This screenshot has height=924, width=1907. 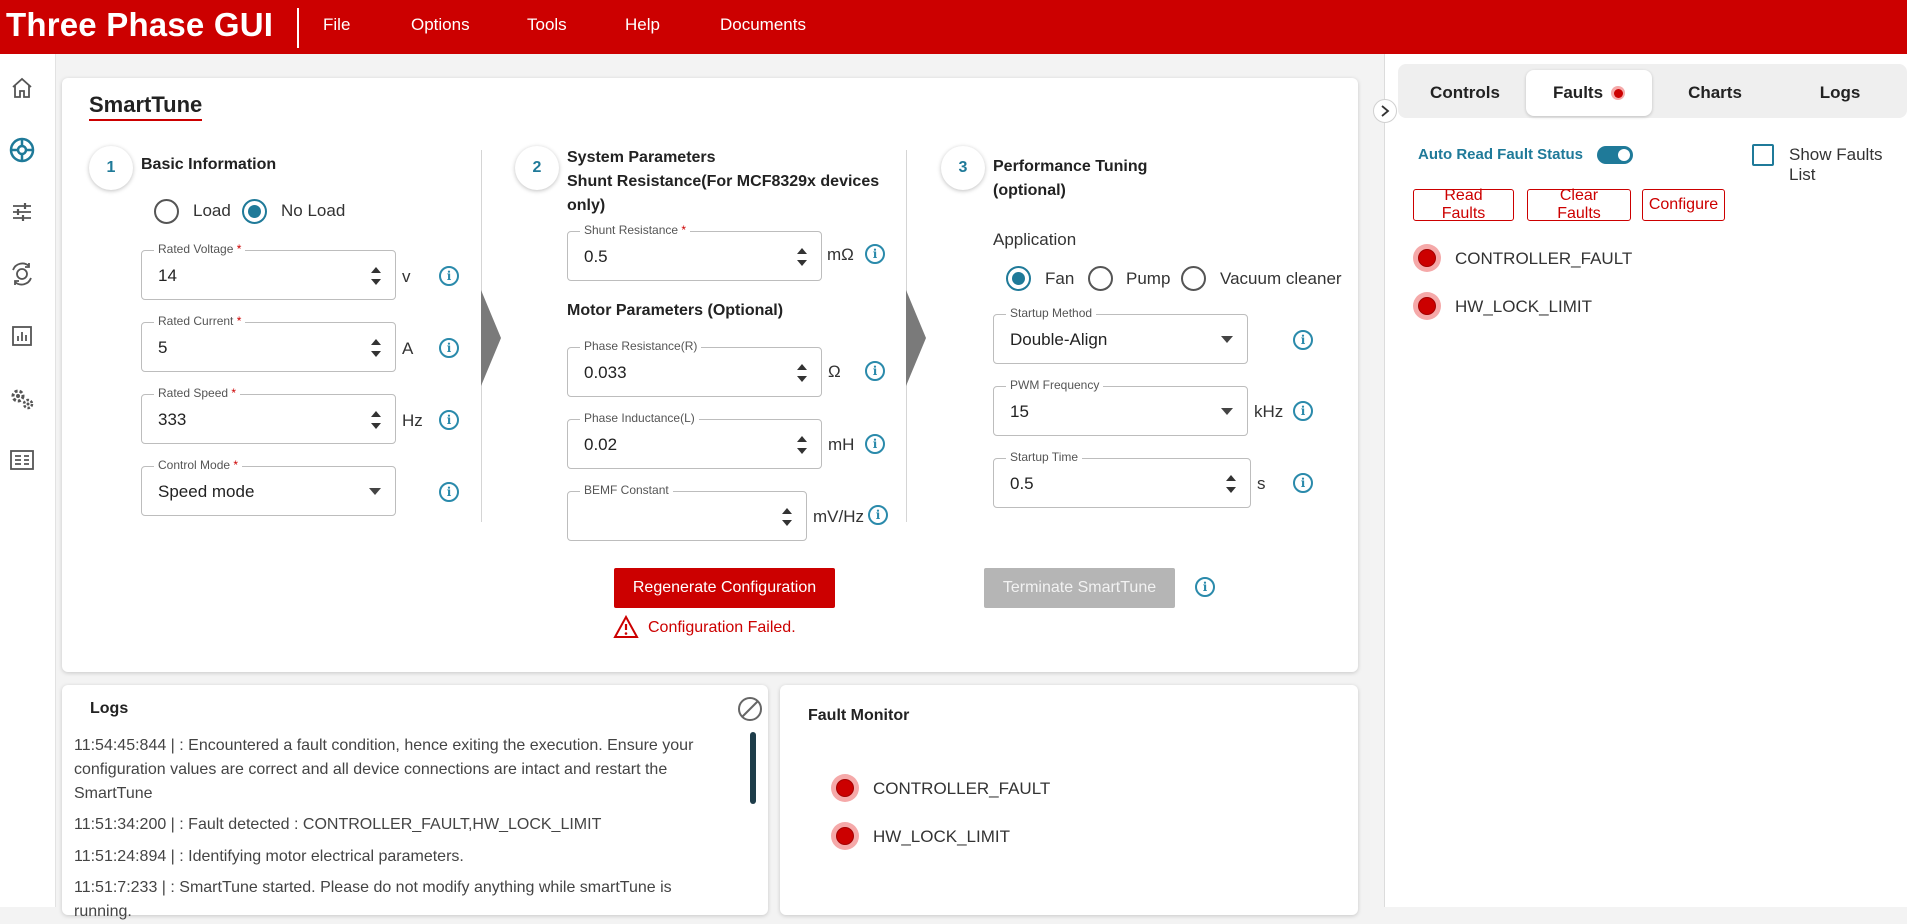 What do you see at coordinates (687, 512) in the screenshot?
I see `bemf-constant-input: BEMF Constant` at bounding box center [687, 512].